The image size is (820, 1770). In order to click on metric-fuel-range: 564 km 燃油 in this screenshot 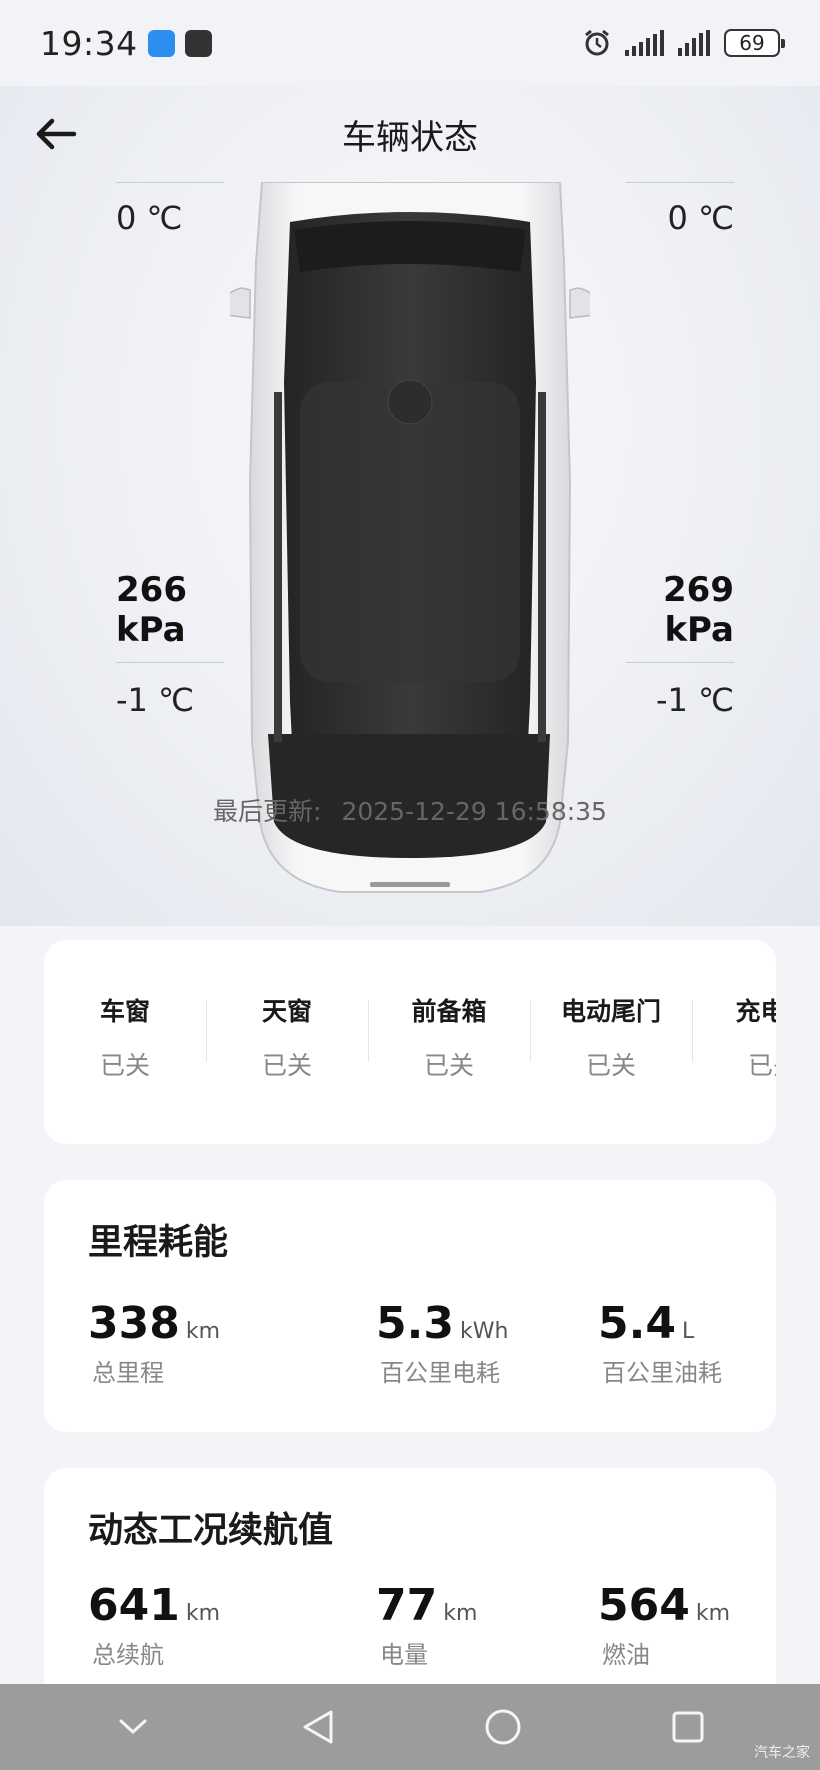, I will do `click(664, 1625)`.